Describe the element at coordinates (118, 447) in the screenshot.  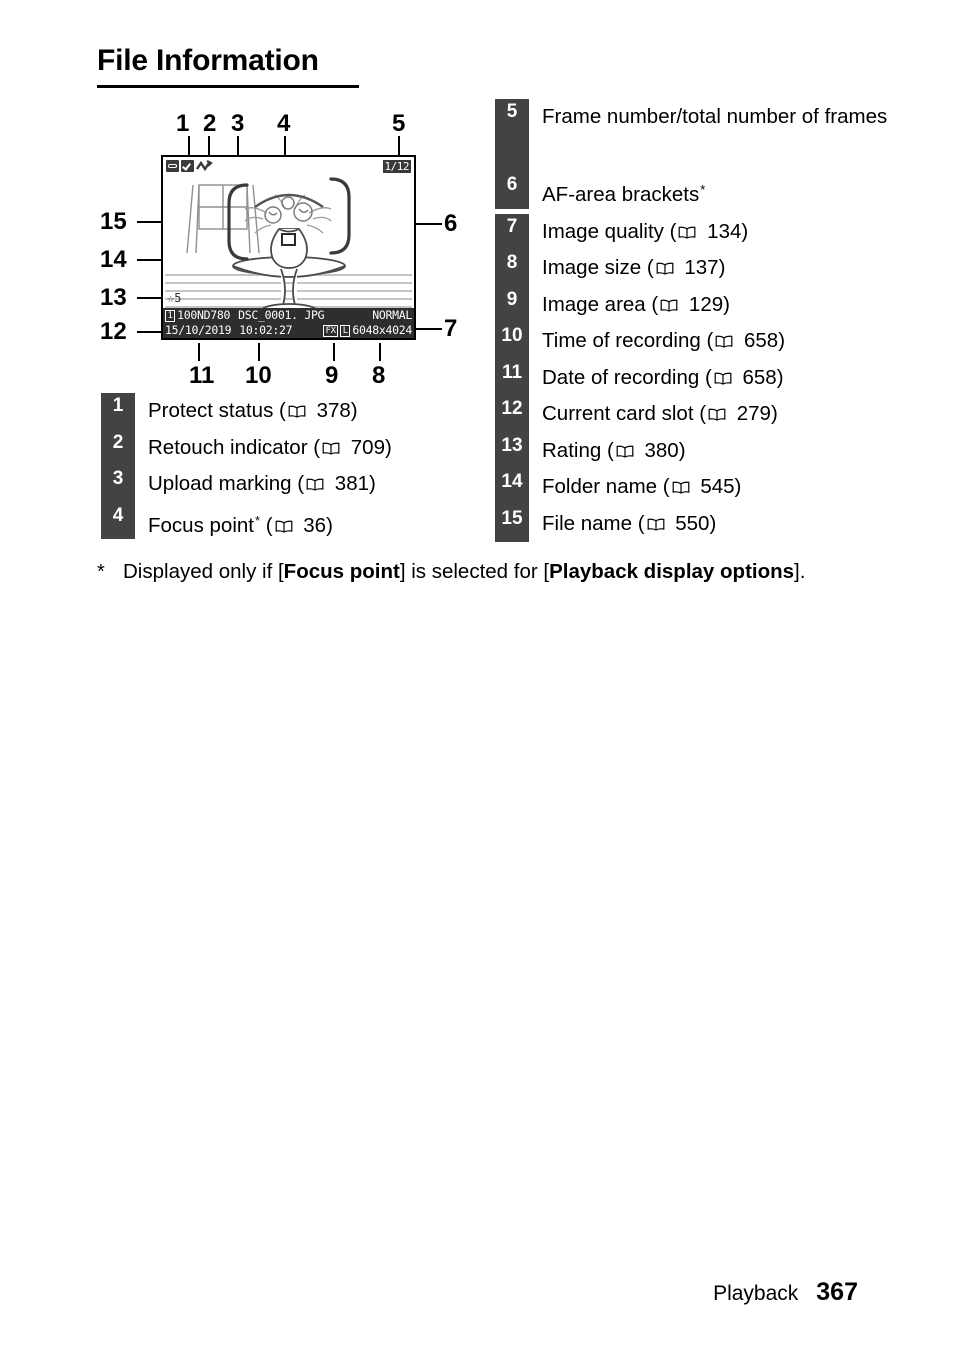
I see `legend-badge-2: 2` at that location.